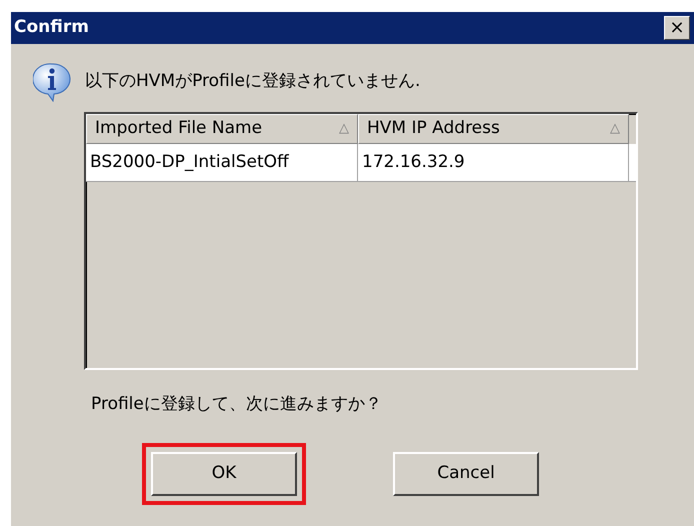 The width and height of the screenshot is (694, 526). I want to click on ok-button: OK, so click(224, 474).